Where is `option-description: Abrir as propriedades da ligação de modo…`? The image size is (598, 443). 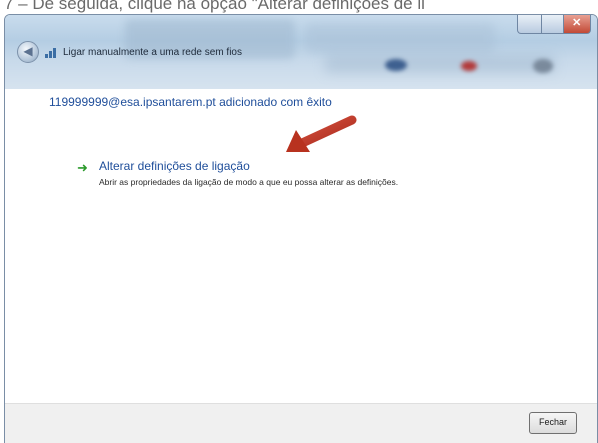 option-description: Abrir as propriedades da ligação de modo… is located at coordinates (249, 182).